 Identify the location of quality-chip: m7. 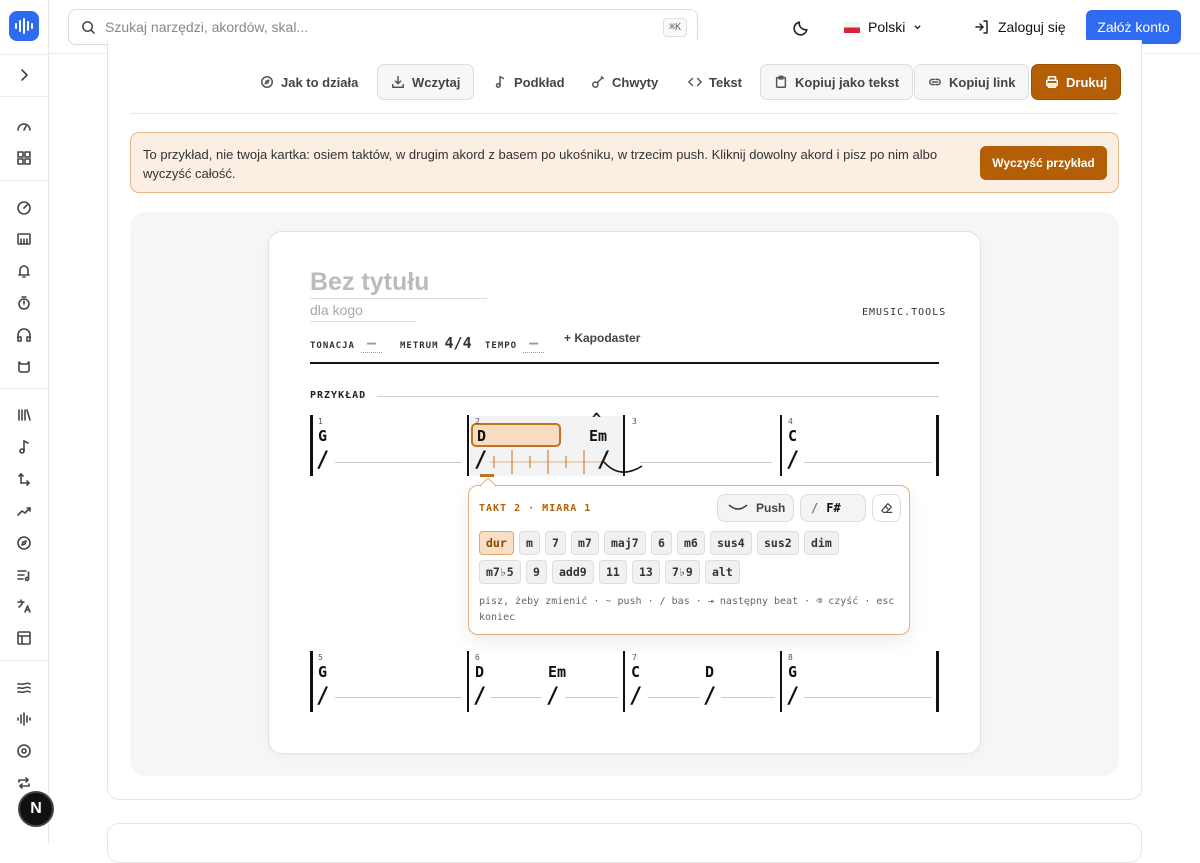
(585, 543).